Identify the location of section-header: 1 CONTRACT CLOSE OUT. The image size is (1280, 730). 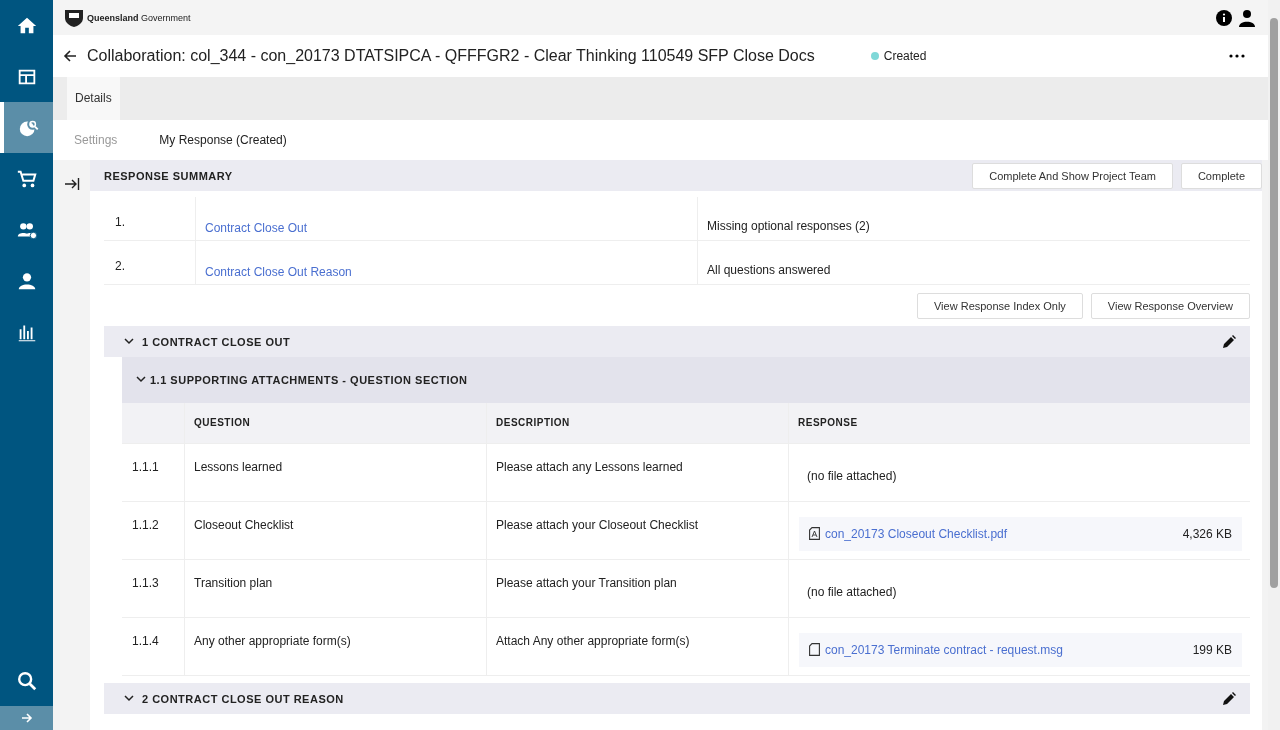
(677, 341).